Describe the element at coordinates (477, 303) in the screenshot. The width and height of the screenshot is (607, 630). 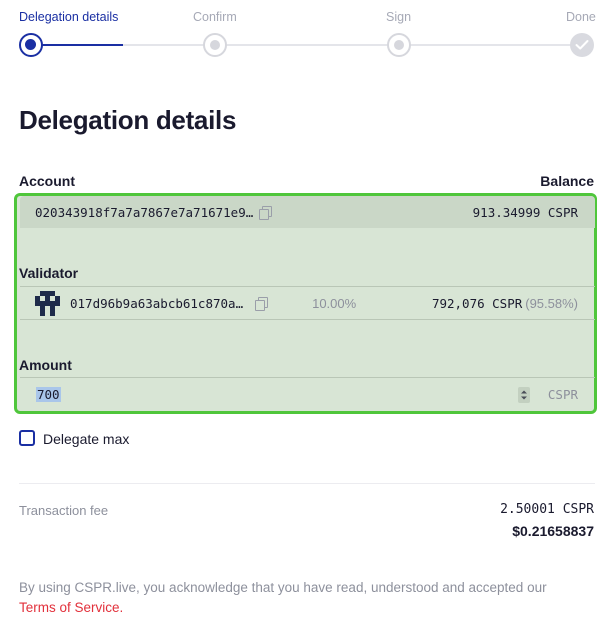
I see `validator-stake: 792,076 CSPR` at that location.